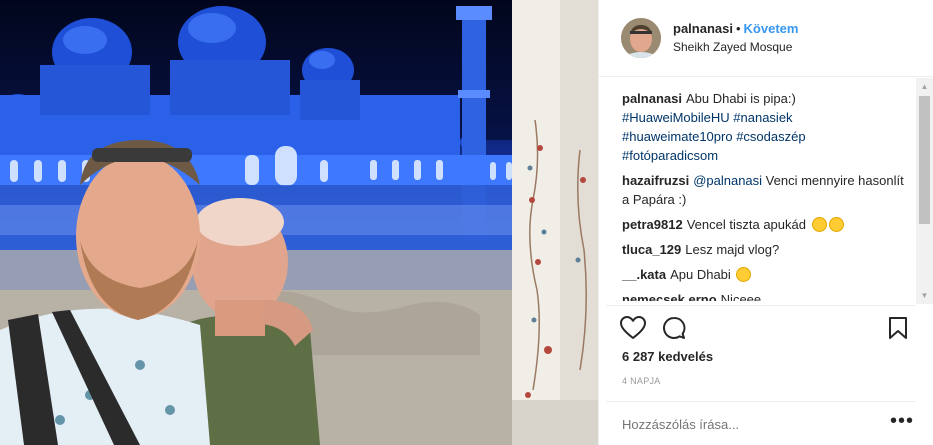 Image resolution: width=933 pixels, height=445 pixels. What do you see at coordinates (651, 249) in the screenshot?
I see `comment-username: tluca_129` at bounding box center [651, 249].